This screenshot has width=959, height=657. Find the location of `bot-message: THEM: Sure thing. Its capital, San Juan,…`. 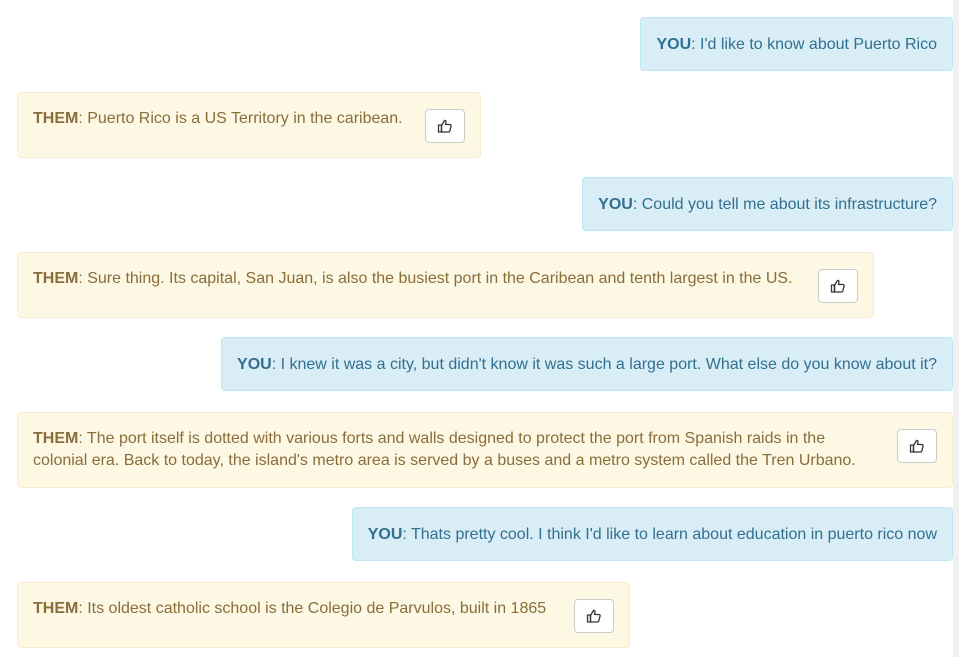

bot-message: THEM: Sure thing. Its capital, San Juan,… is located at coordinates (445, 285).